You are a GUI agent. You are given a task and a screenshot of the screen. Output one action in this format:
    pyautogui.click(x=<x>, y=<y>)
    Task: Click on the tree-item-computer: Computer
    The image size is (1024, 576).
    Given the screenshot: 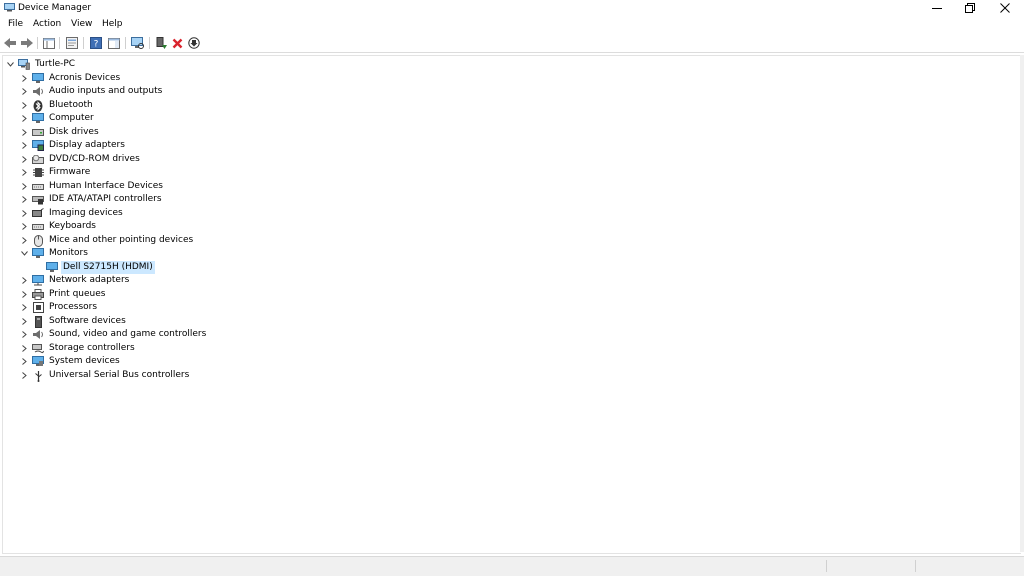 What is the action you would take?
    pyautogui.click(x=58, y=118)
    